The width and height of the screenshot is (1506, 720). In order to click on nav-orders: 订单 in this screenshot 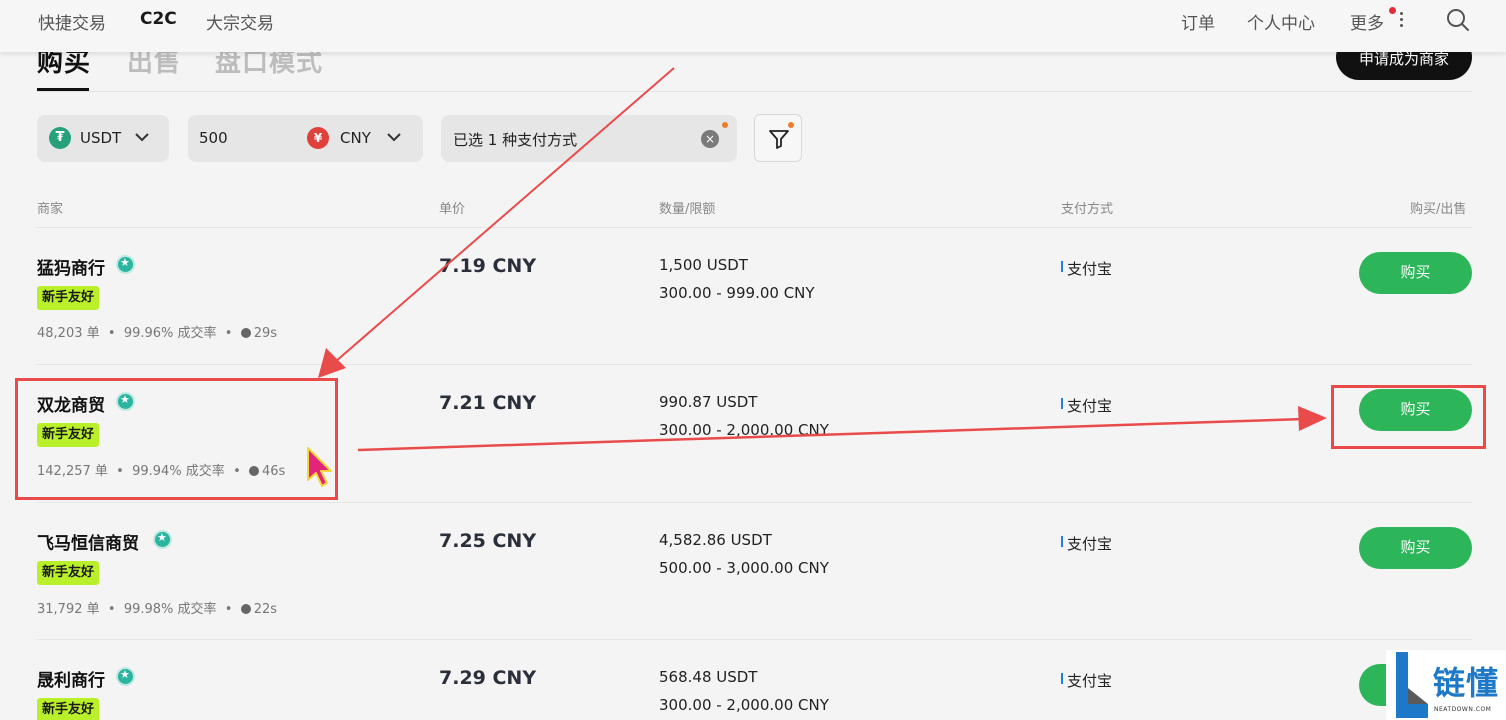, I will do `click(1198, 21)`.